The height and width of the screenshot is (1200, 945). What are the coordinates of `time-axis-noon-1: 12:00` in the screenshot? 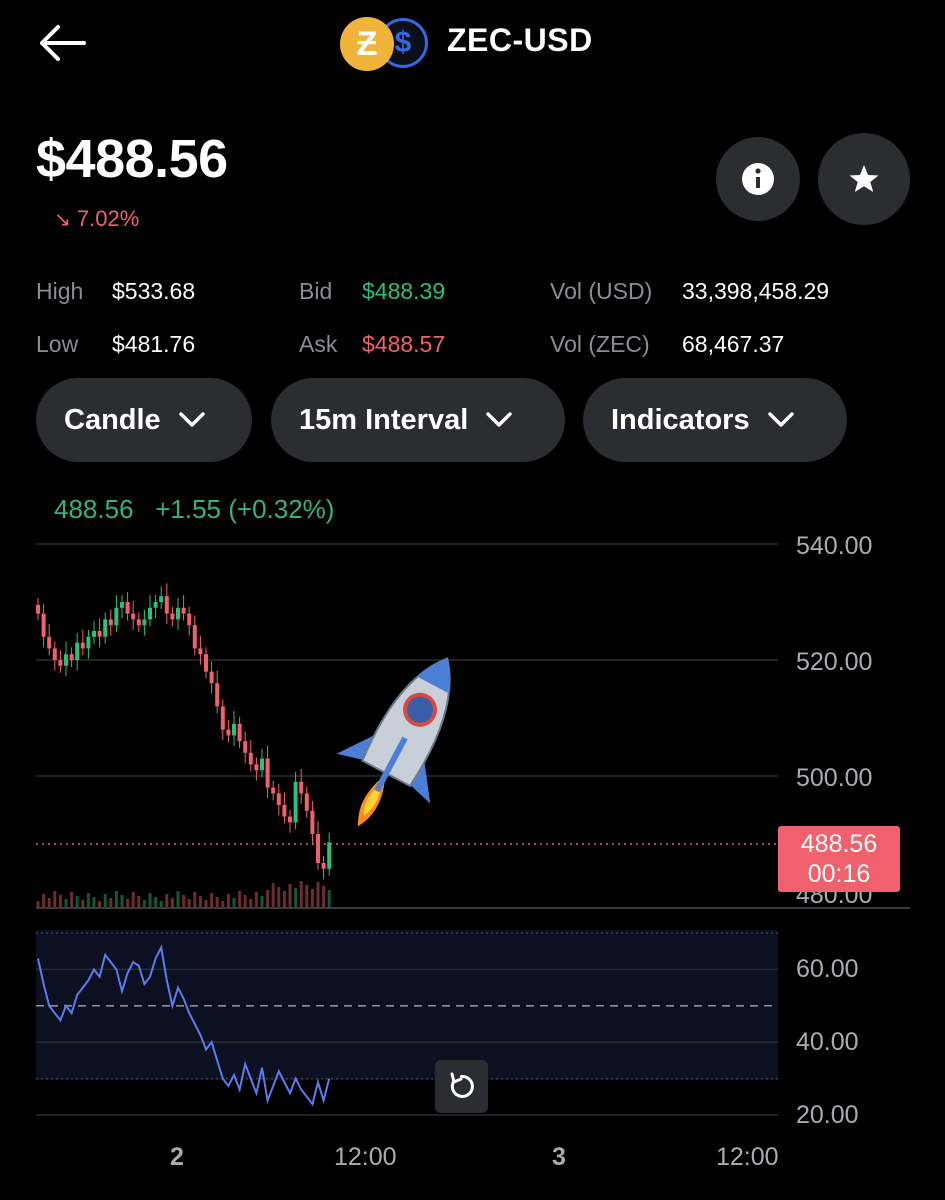 It's located at (365, 1157).